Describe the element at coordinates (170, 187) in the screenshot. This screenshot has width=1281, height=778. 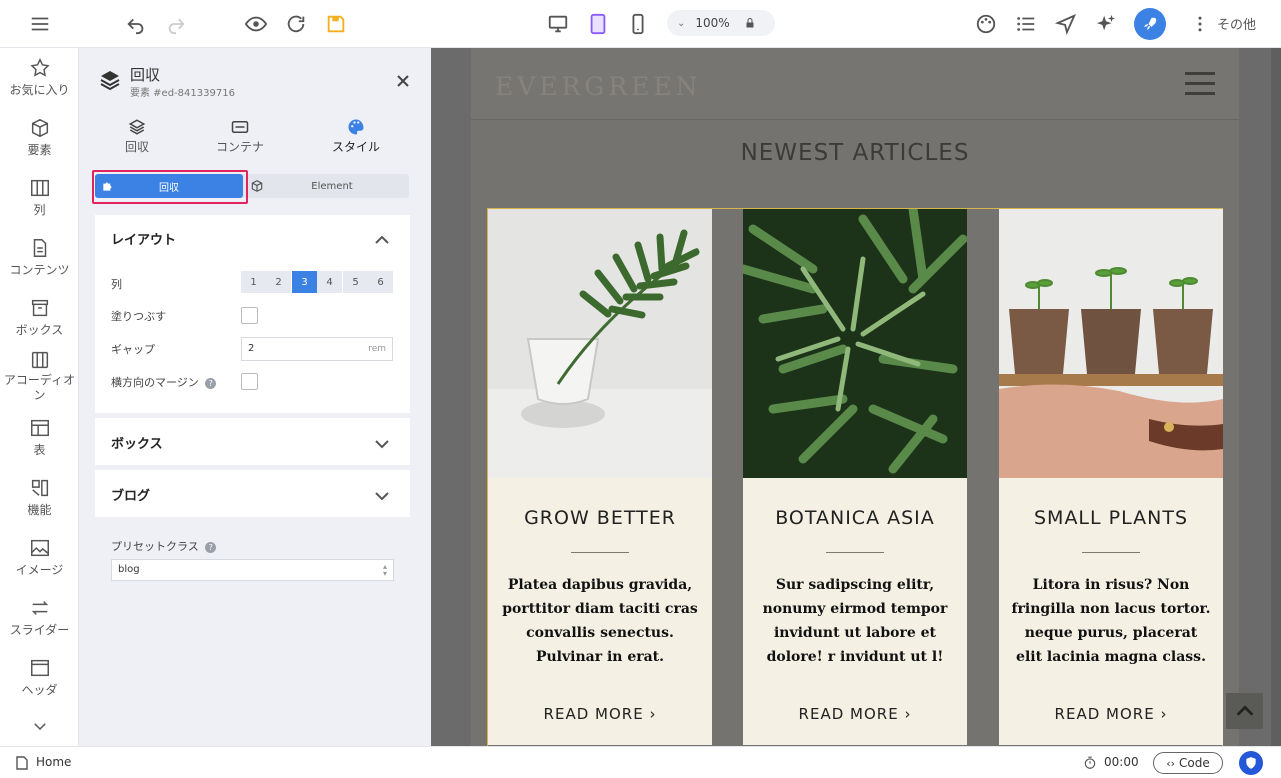
I see `highlight-box` at that location.